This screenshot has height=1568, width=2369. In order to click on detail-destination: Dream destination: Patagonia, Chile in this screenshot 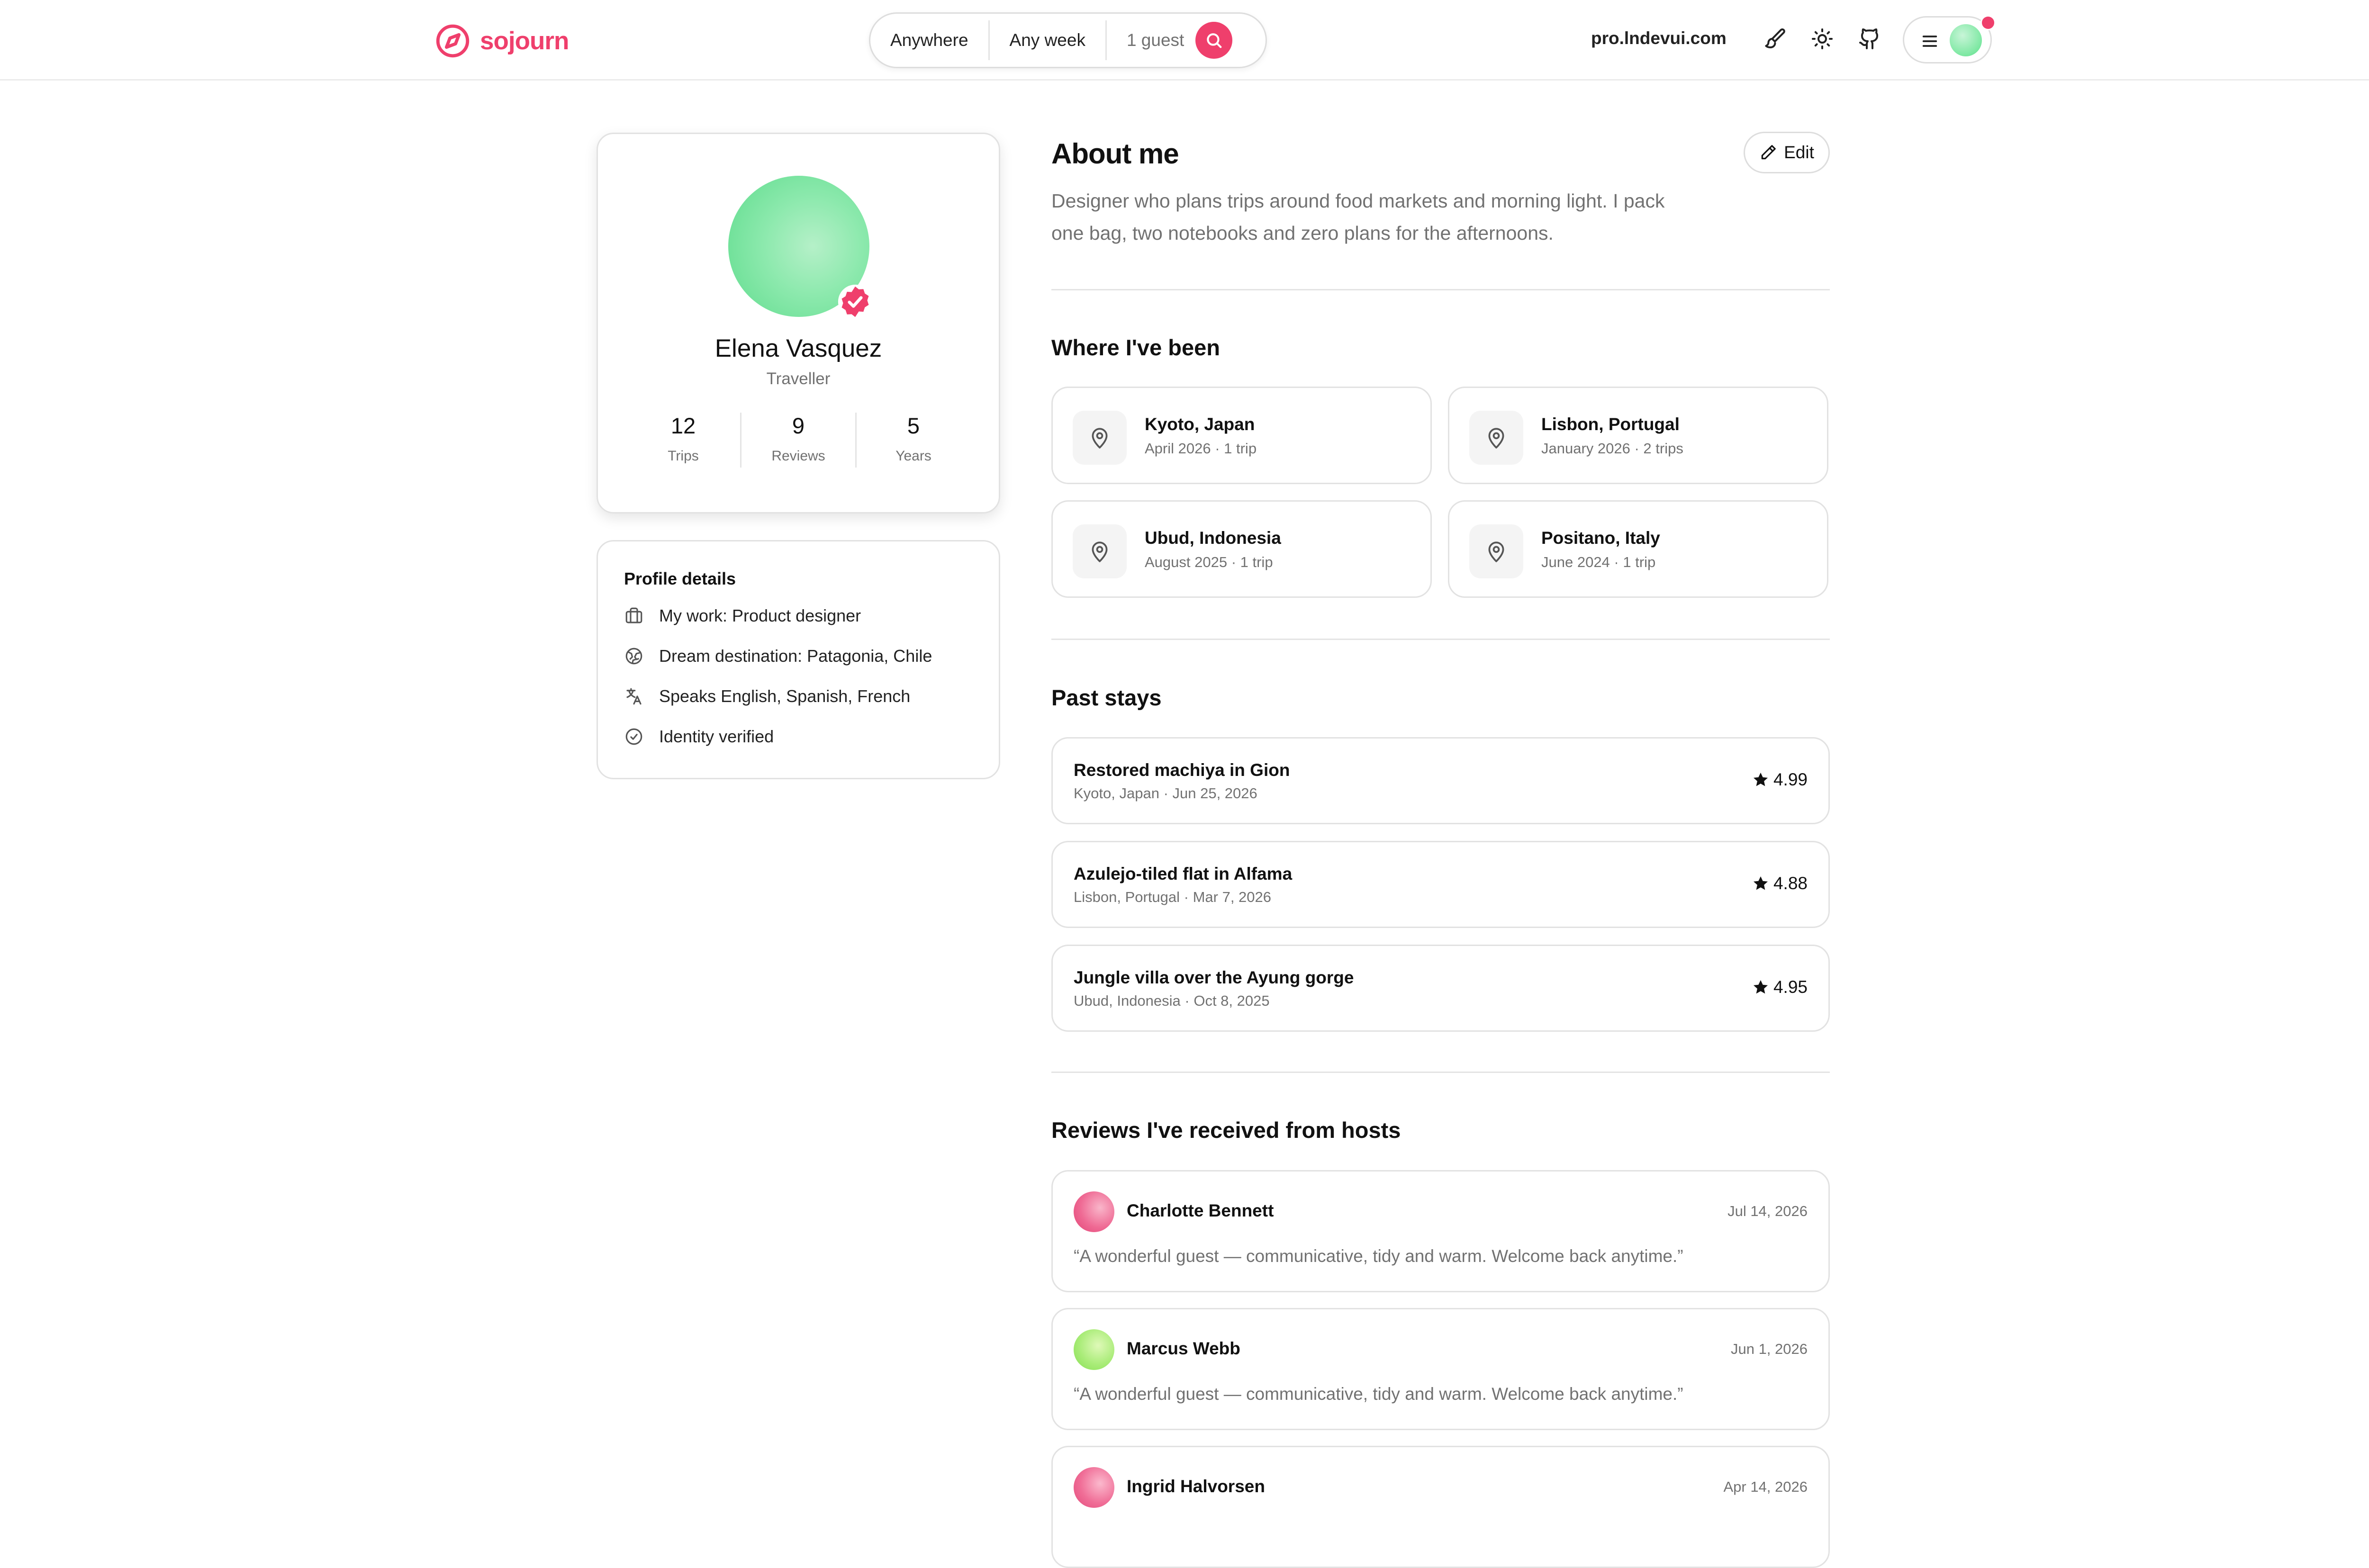, I will do `click(778, 656)`.